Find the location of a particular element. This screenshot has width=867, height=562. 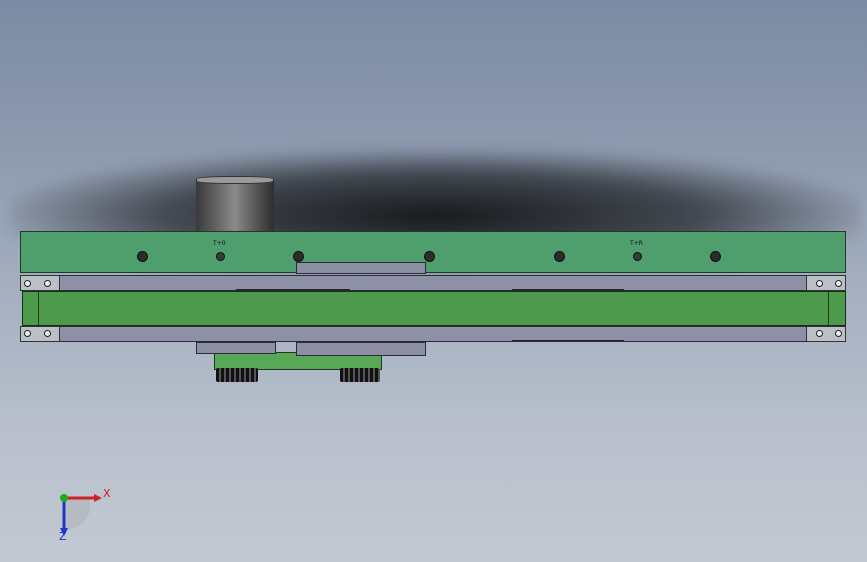

x-axis-head is located at coordinates (98, 498).